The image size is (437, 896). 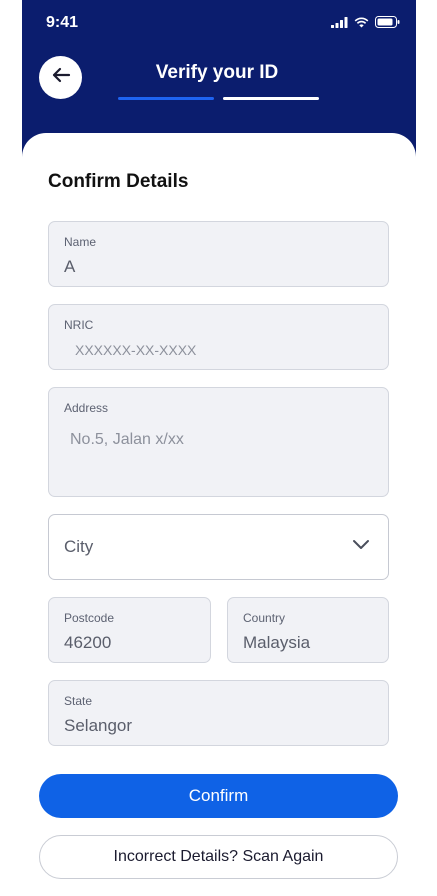 What do you see at coordinates (127, 439) in the screenshot?
I see `address-placeholder: No.5, Jalan x/xx` at bounding box center [127, 439].